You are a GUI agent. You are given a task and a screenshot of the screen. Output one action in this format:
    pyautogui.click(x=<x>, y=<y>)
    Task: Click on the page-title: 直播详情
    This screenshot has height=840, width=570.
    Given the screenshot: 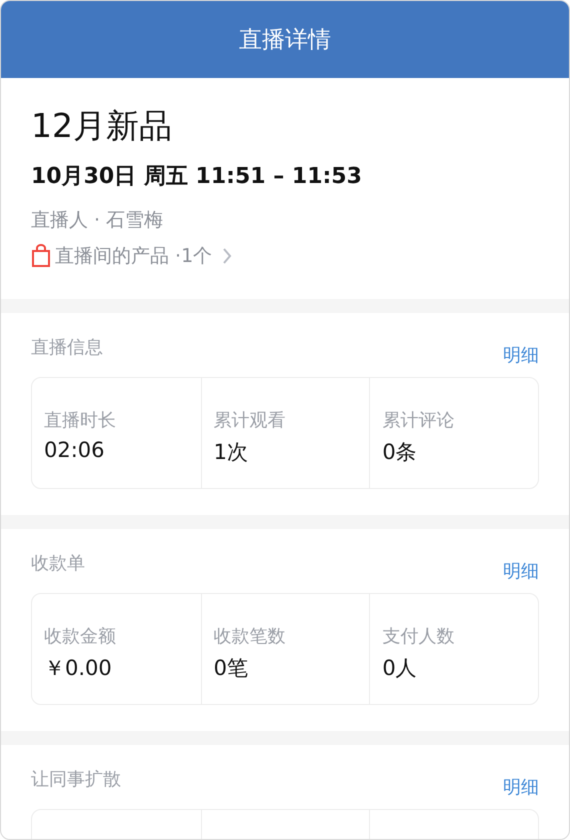 What is the action you would take?
    pyautogui.click(x=285, y=40)
    